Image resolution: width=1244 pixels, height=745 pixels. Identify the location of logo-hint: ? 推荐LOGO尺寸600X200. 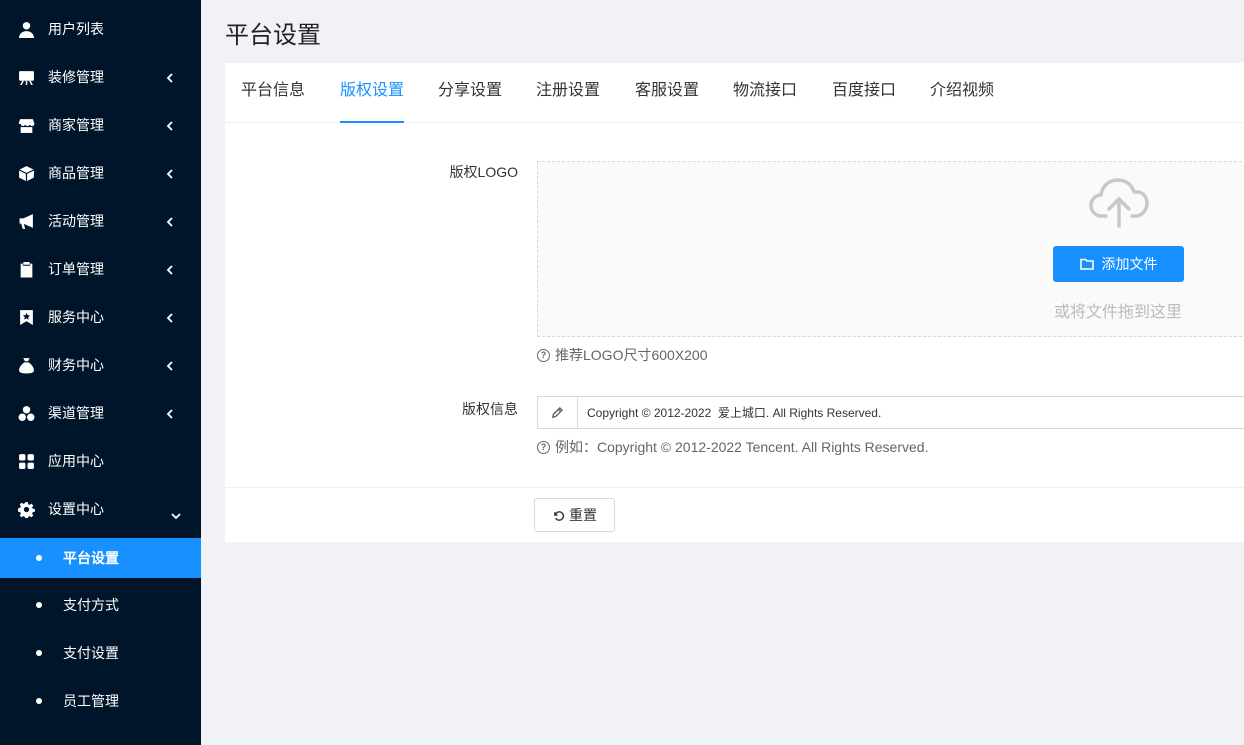
(622, 355).